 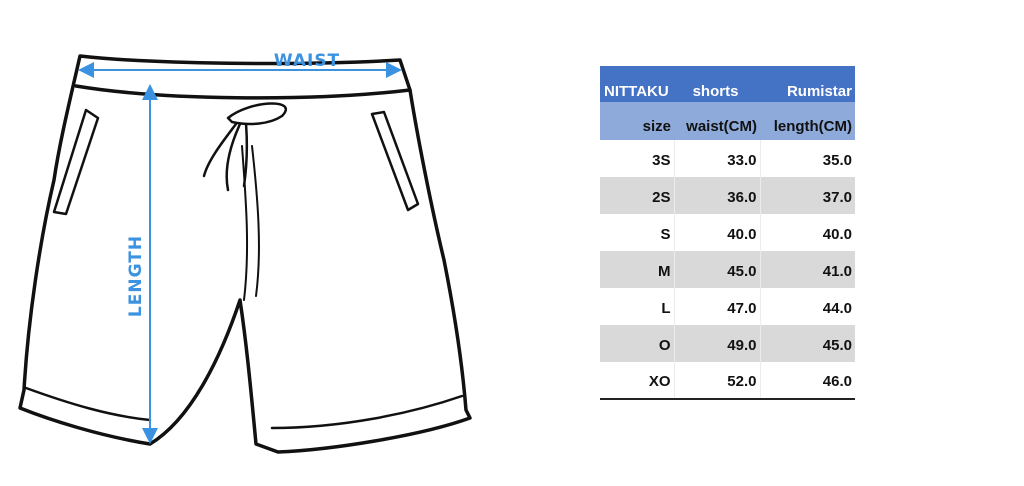 What do you see at coordinates (637, 381) in the screenshot?
I see `cell-size: XO` at bounding box center [637, 381].